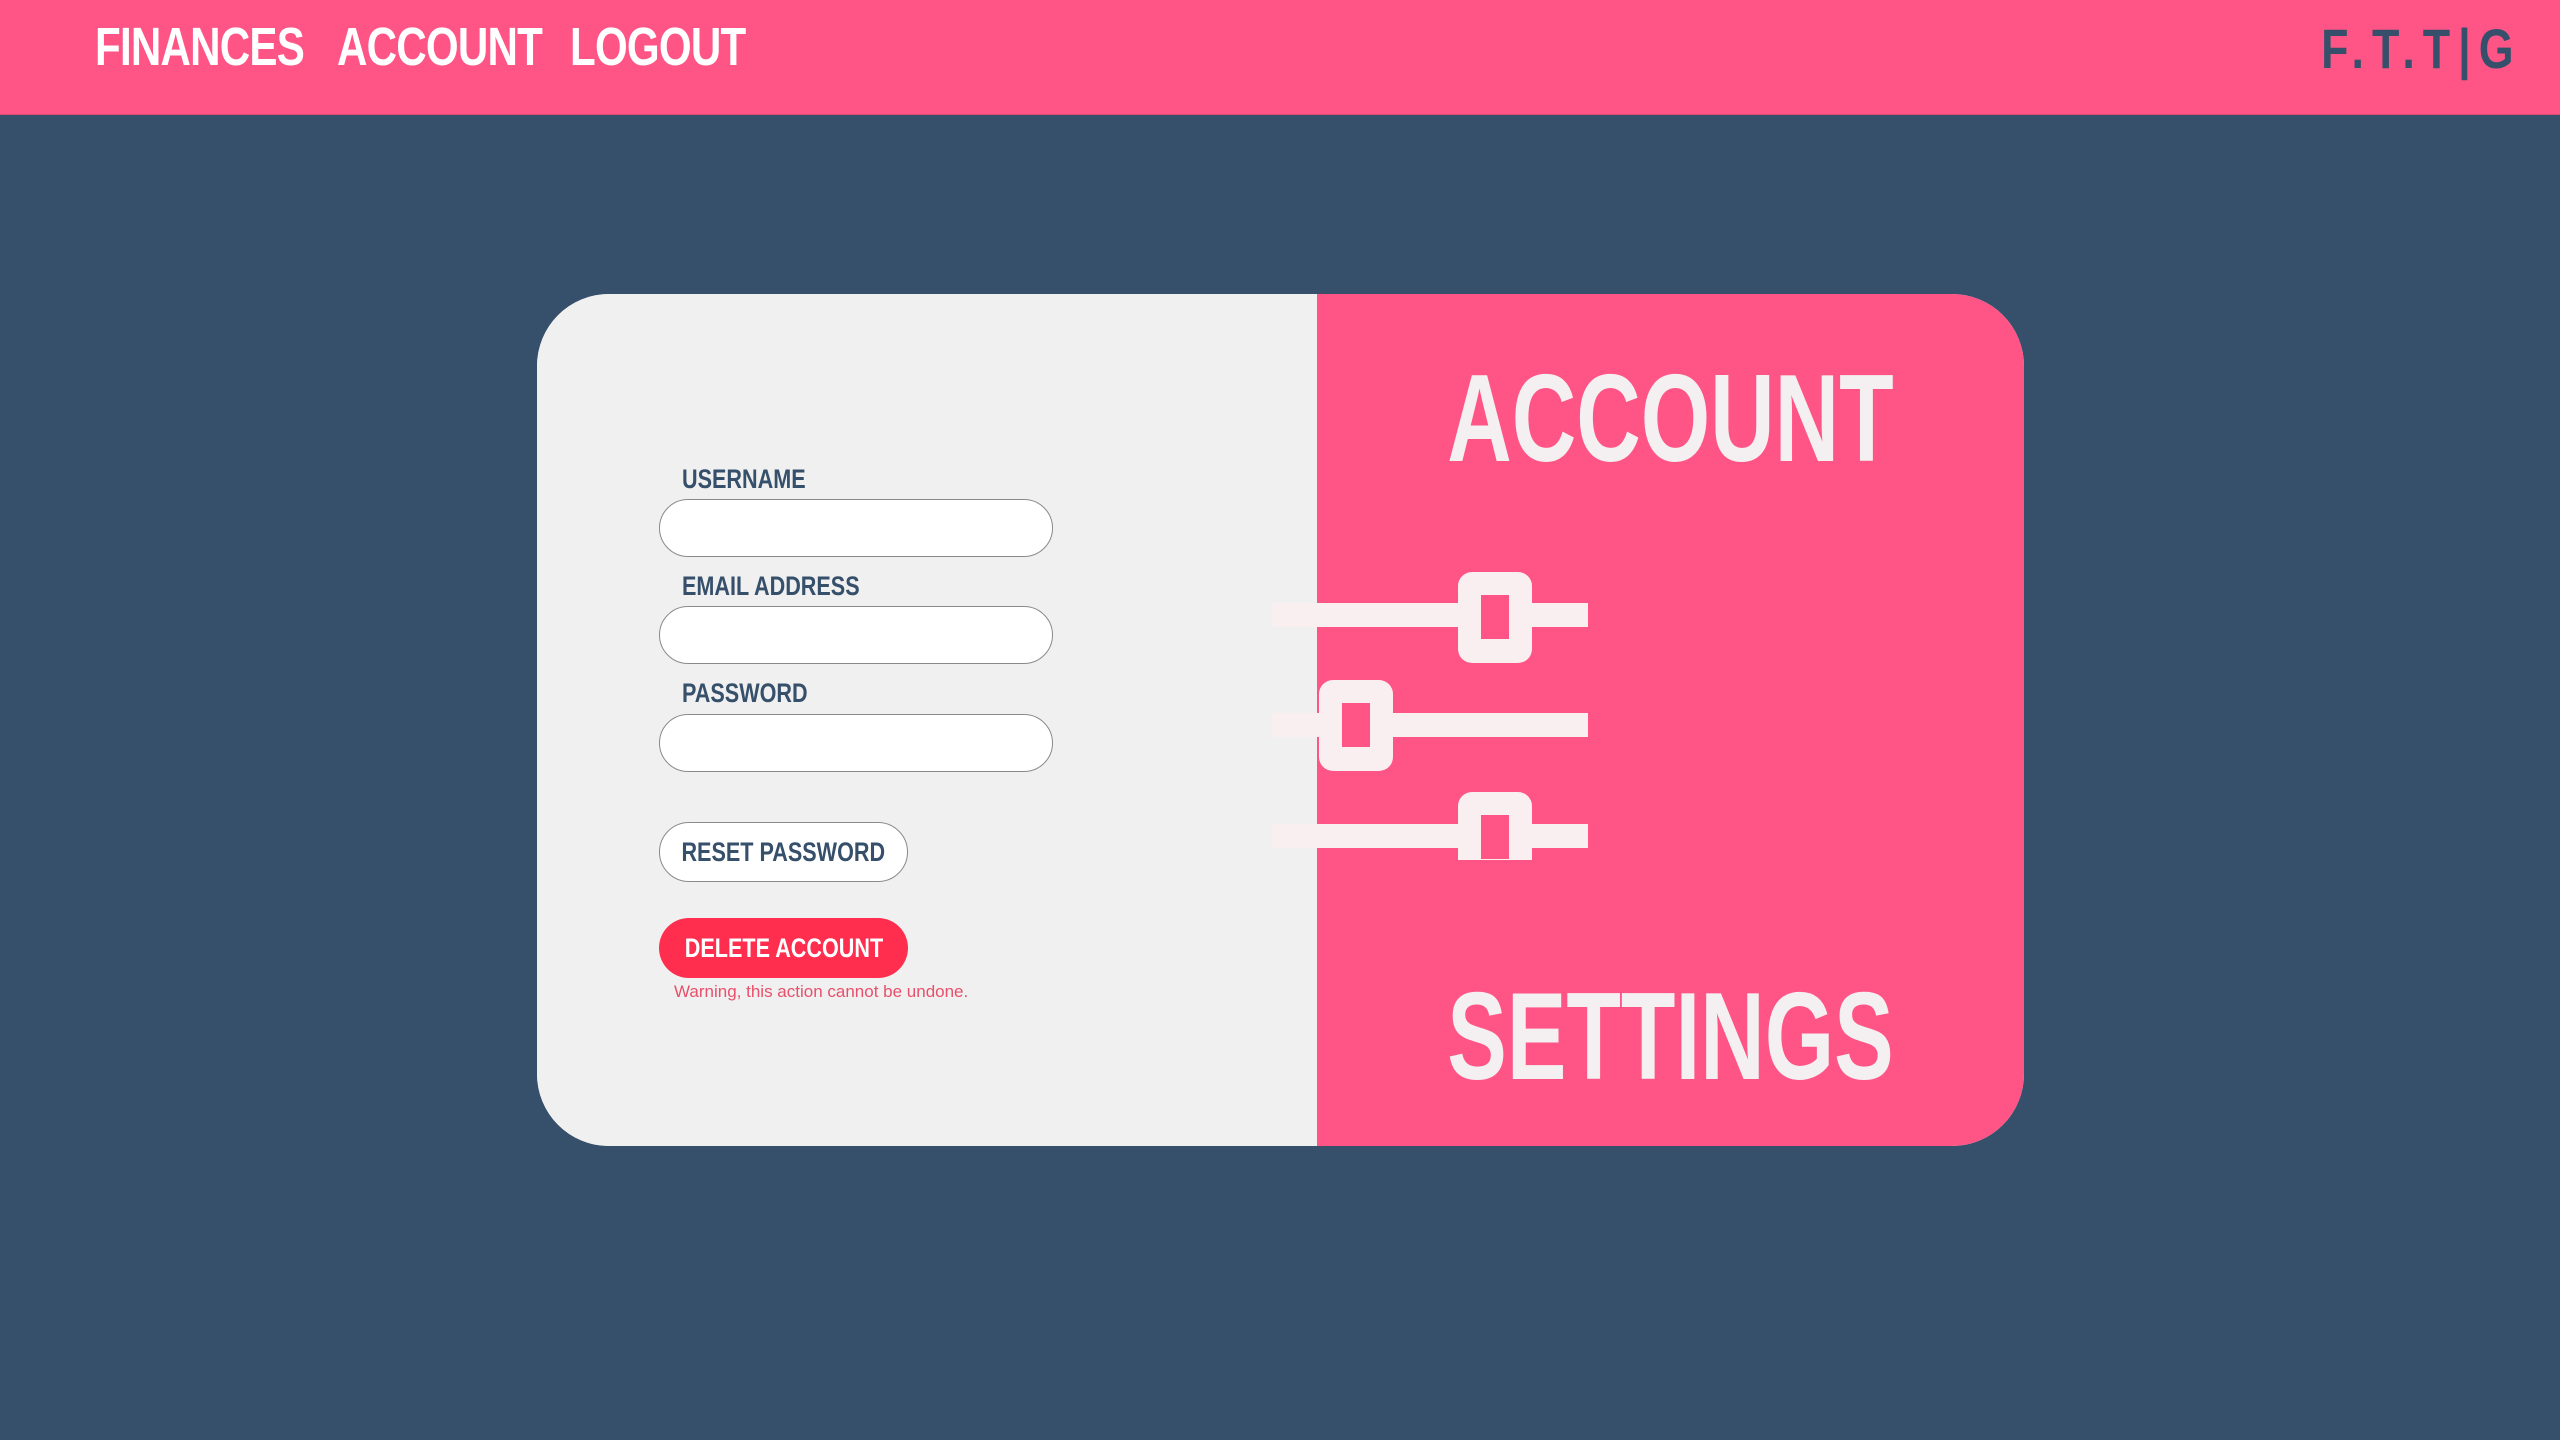 This screenshot has width=2560, height=1440. I want to click on delete-warning-text: Warning, this action cannot be undone., so click(821, 991).